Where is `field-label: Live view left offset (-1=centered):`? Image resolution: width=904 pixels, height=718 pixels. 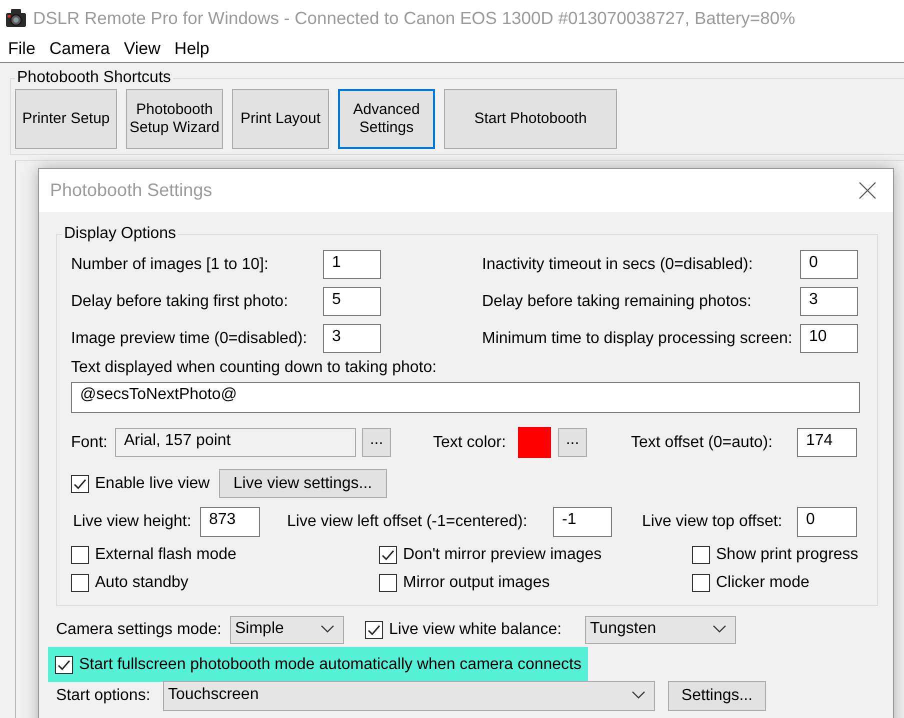
field-label: Live view left offset (-1=centered): is located at coordinates (407, 522).